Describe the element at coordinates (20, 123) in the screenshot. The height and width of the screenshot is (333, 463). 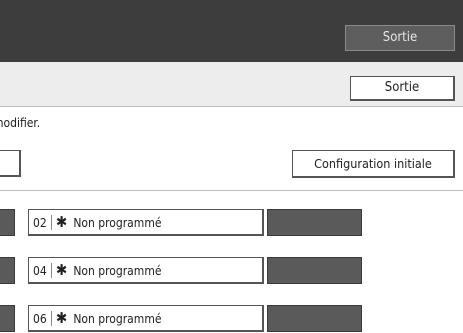
I see `instruction-text: modifier.` at that location.